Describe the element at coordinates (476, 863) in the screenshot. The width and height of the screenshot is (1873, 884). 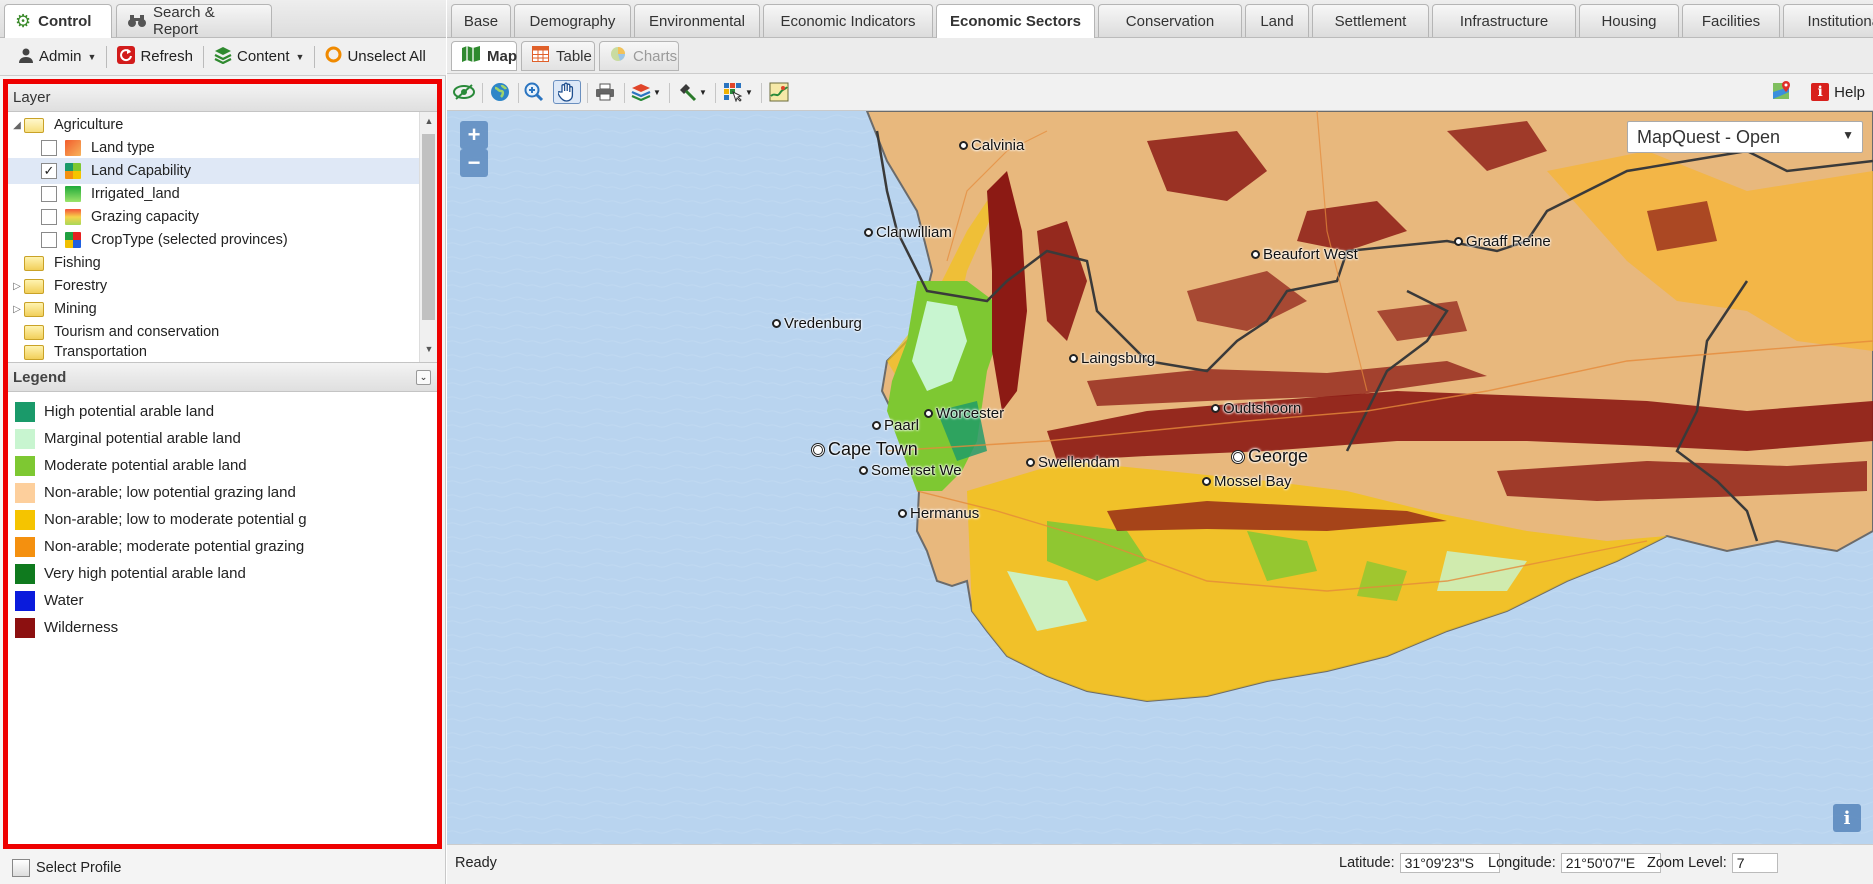
I see `status-text: Ready` at that location.